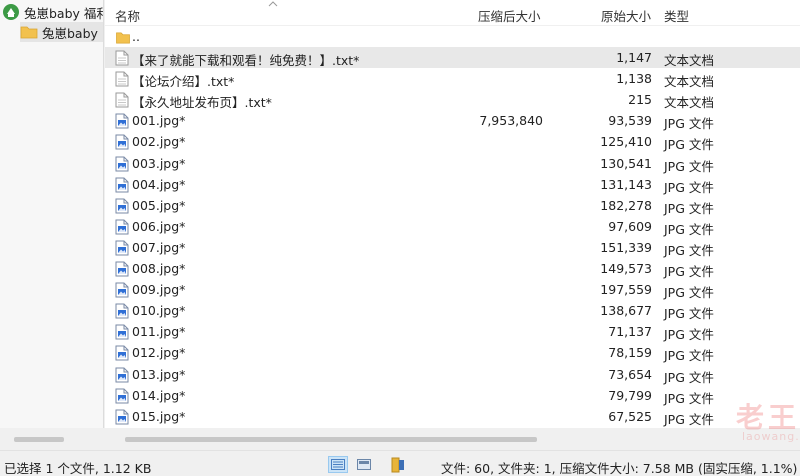 This screenshot has width=800, height=476. Describe the element at coordinates (452, 331) in the screenshot. I see `file-row: 011.jpg* 71,137 JPG 文件` at that location.